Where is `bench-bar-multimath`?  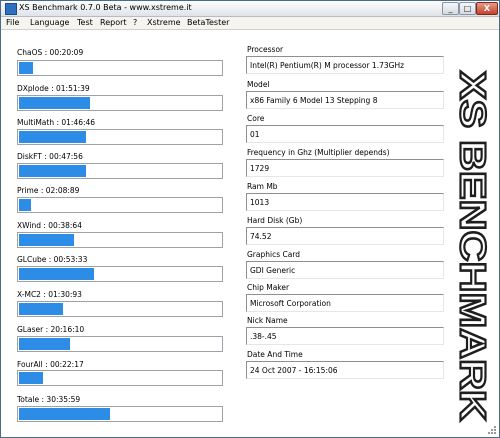 bench-bar-multimath is located at coordinates (120, 137).